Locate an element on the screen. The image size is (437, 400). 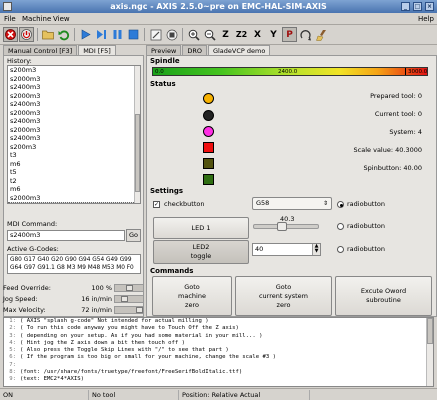
view-x-icon: X is located at coordinates (257, 34).